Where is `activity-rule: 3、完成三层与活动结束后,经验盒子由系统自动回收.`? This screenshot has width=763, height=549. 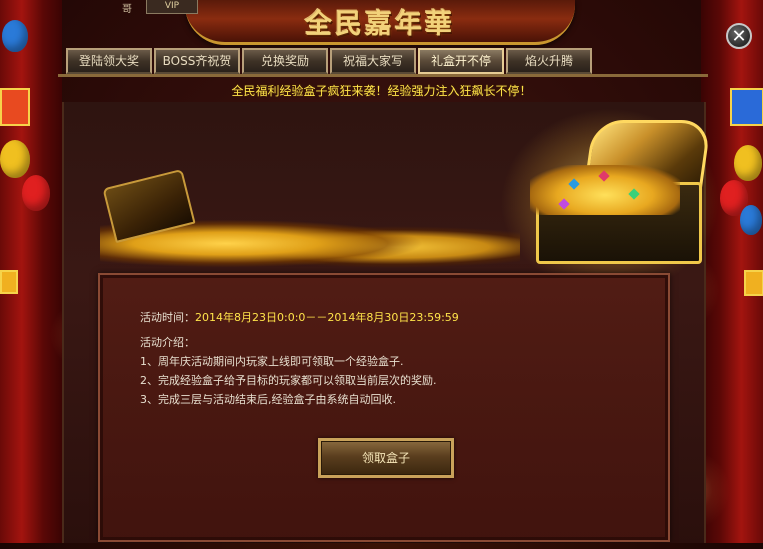 activity-rule: 3、完成三层与活动结束后,经验盒子由系统自动回收. is located at coordinates (268, 399).